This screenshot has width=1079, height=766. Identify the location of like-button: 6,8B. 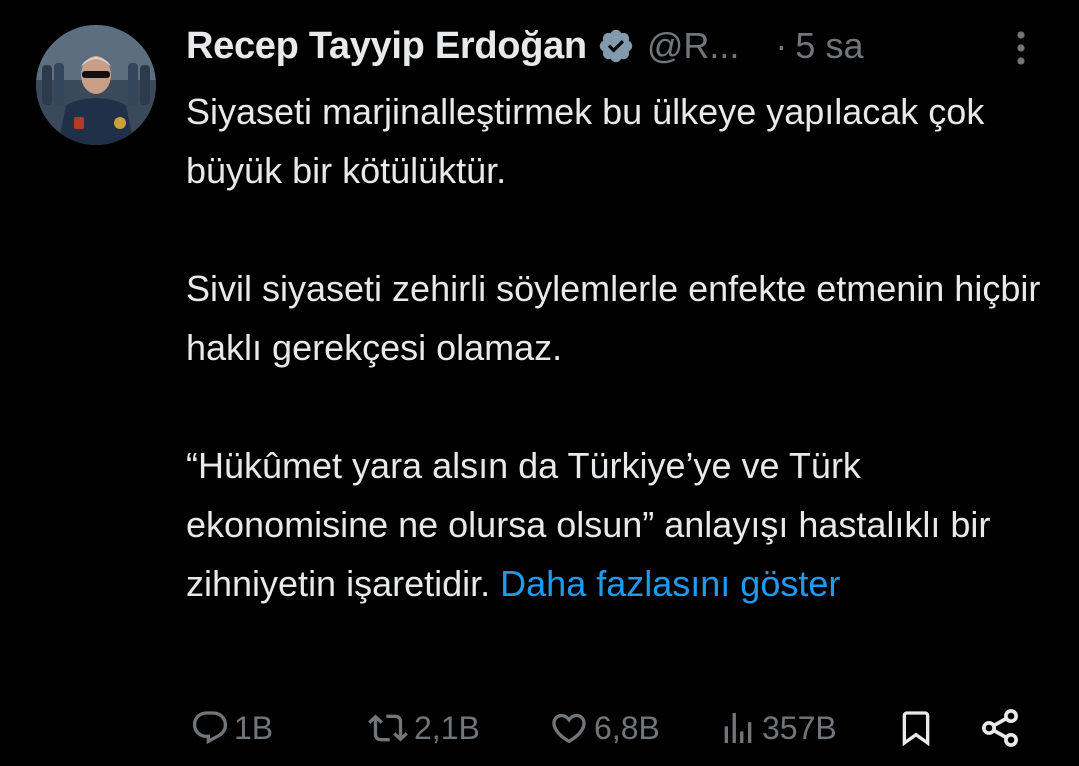
(604, 728).